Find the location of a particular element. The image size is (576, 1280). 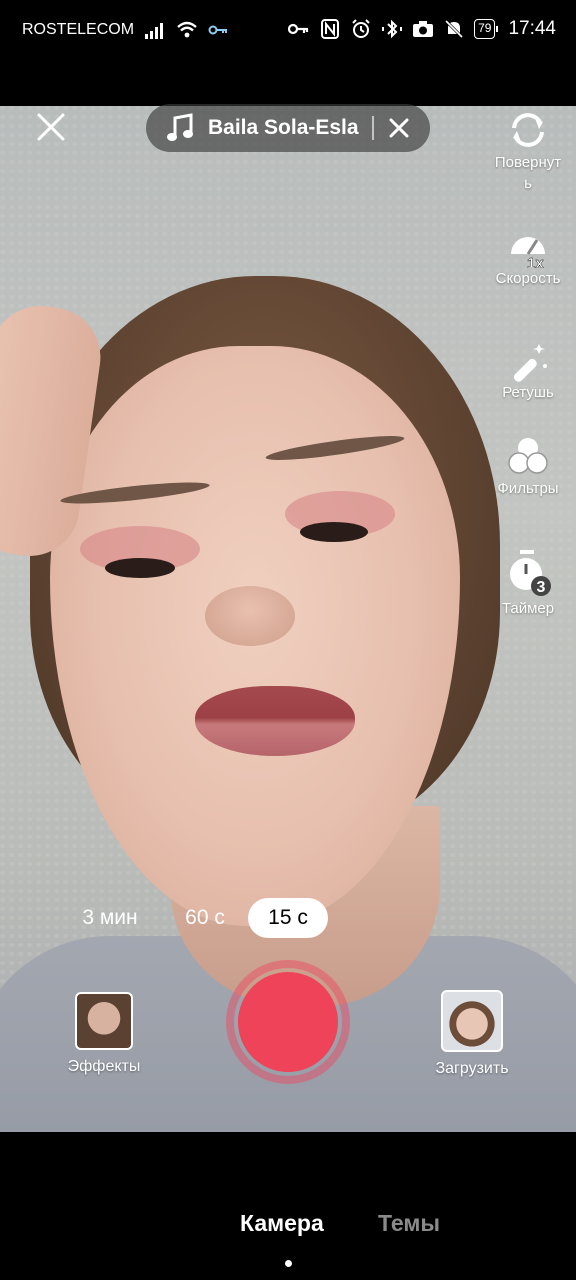

flip-camera-button: Повернуть is located at coordinates (528, 151).